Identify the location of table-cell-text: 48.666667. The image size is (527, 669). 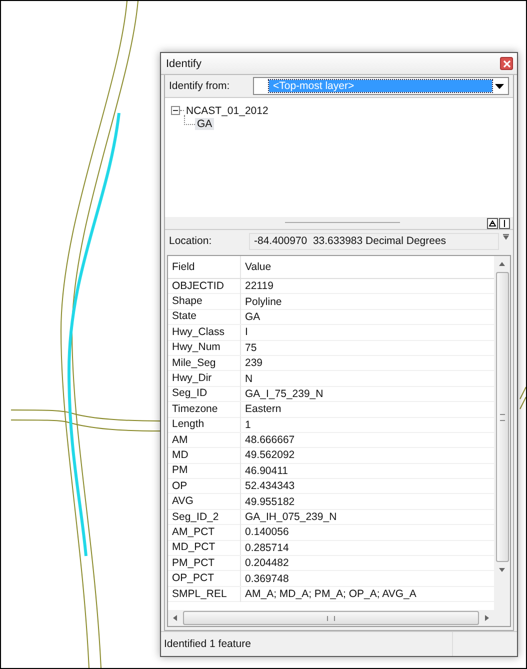
(270, 440).